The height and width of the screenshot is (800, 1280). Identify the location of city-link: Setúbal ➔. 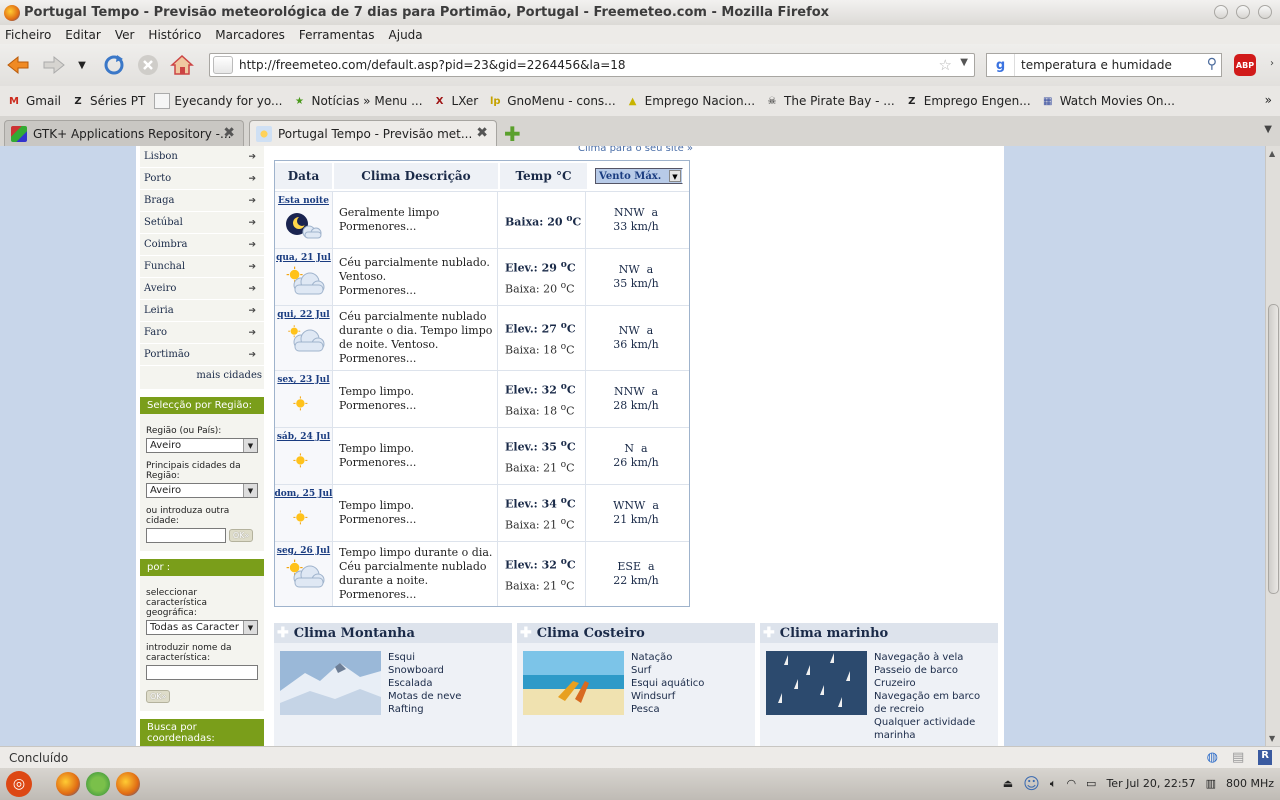
(202, 223).